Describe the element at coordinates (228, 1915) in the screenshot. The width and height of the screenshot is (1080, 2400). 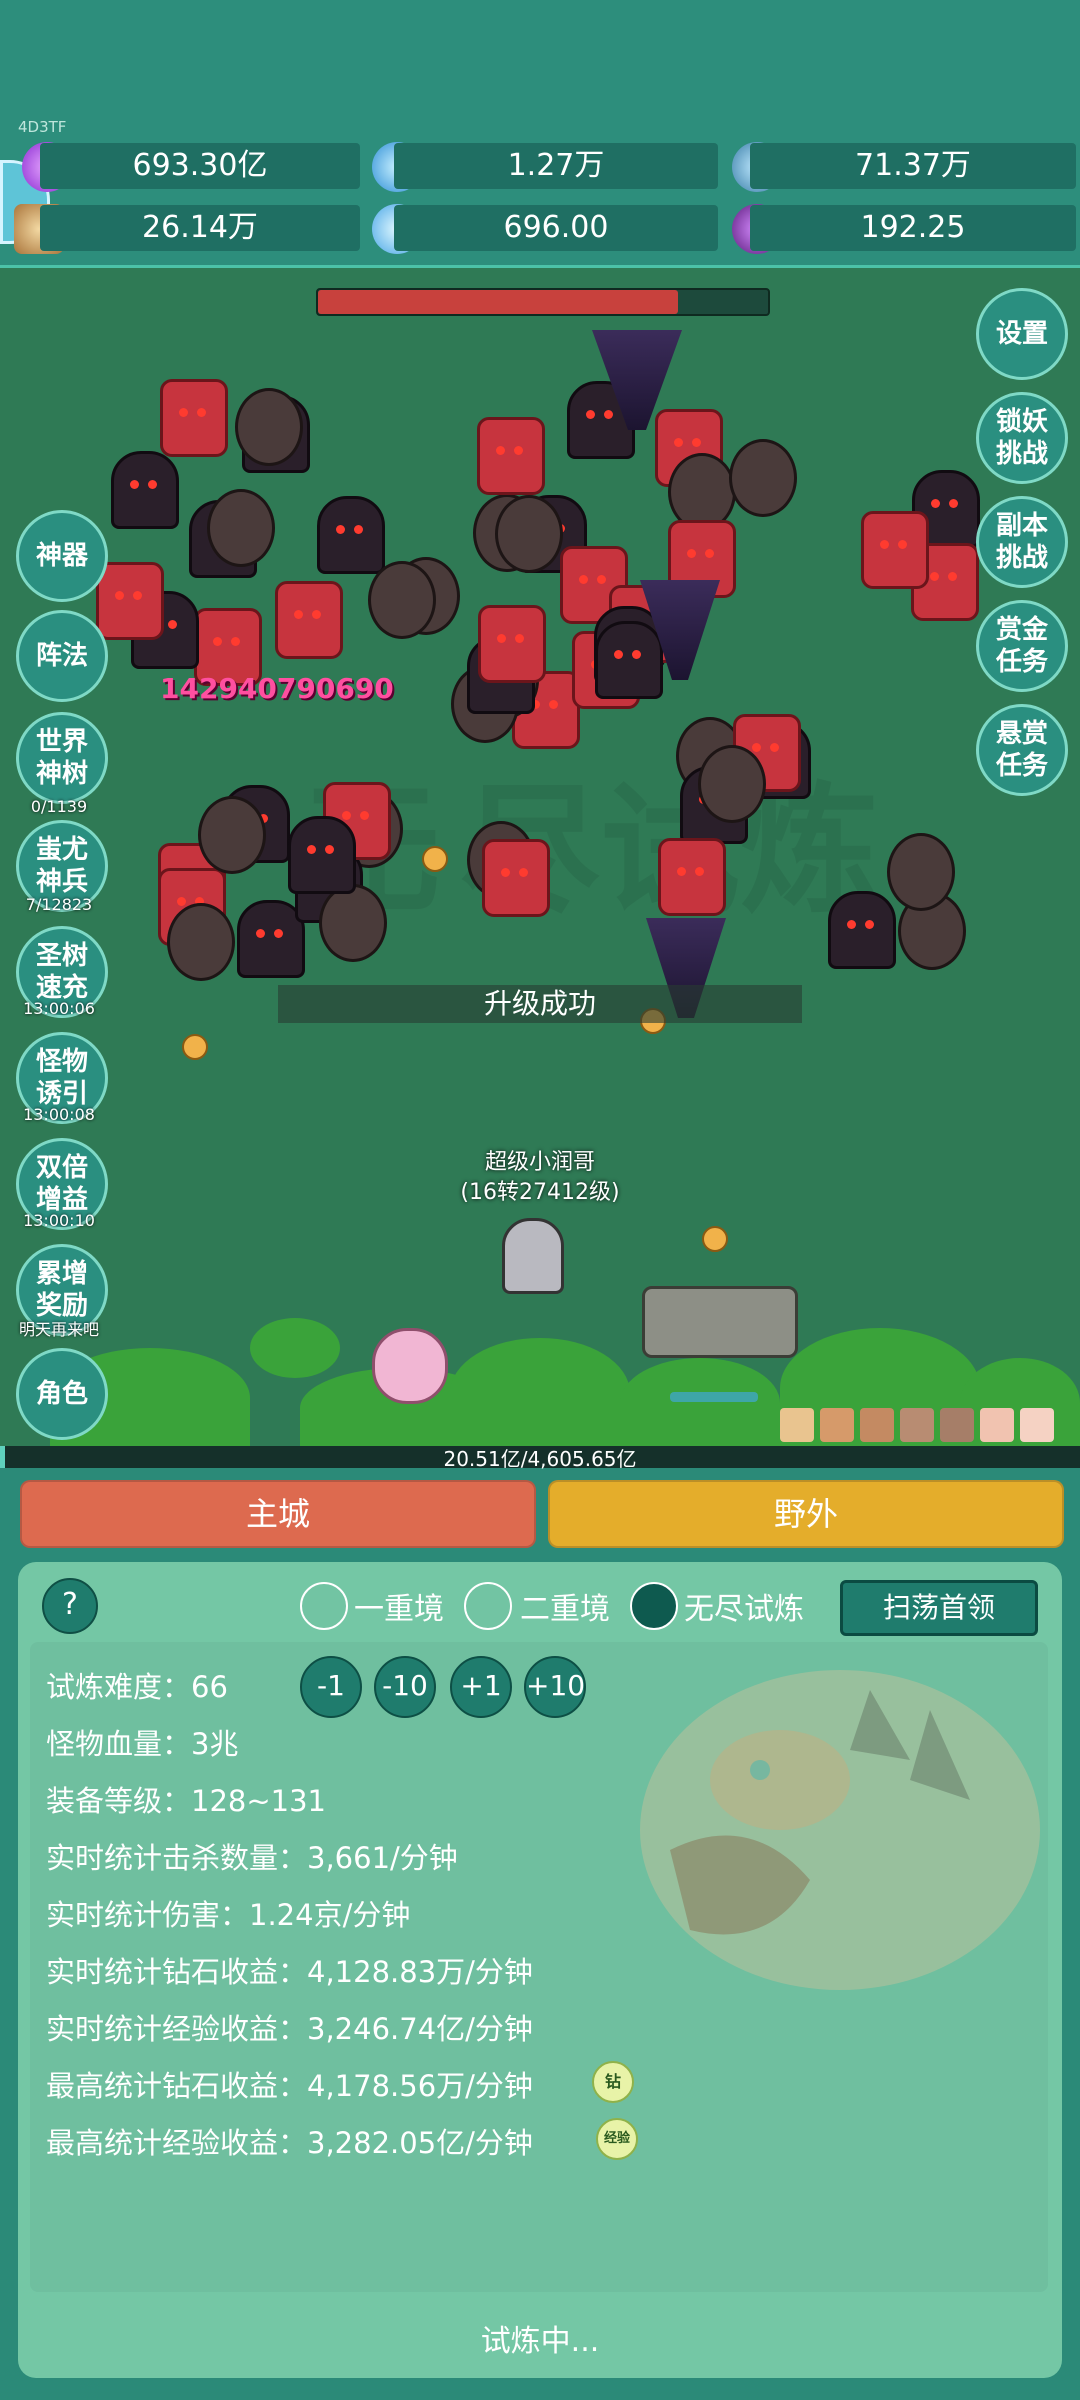
I see `stat-damage: 实时统计伤害：1.24京/分钟` at that location.